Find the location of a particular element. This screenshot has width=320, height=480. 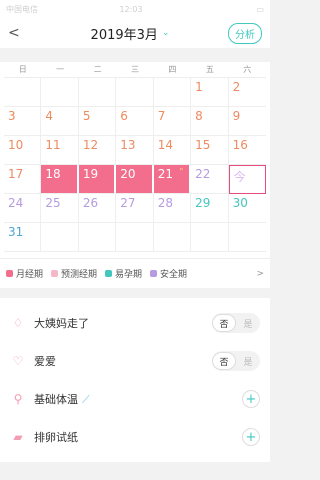

day-number: 27 is located at coordinates (128, 203).